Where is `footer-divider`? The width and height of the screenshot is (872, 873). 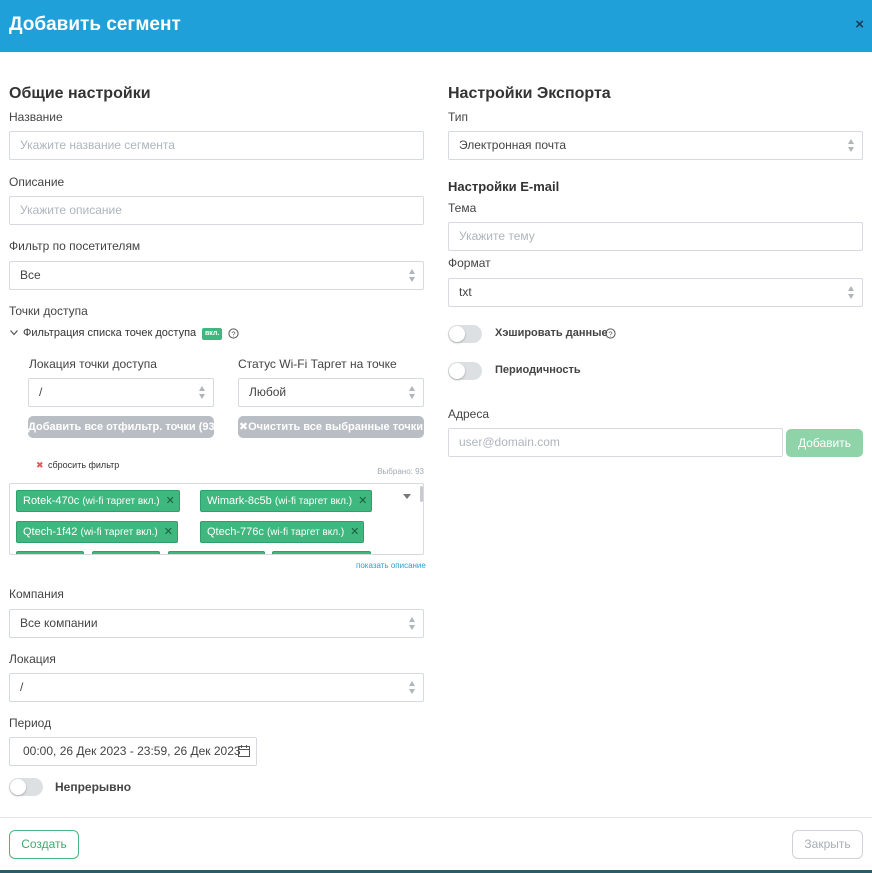 footer-divider is located at coordinates (436, 817).